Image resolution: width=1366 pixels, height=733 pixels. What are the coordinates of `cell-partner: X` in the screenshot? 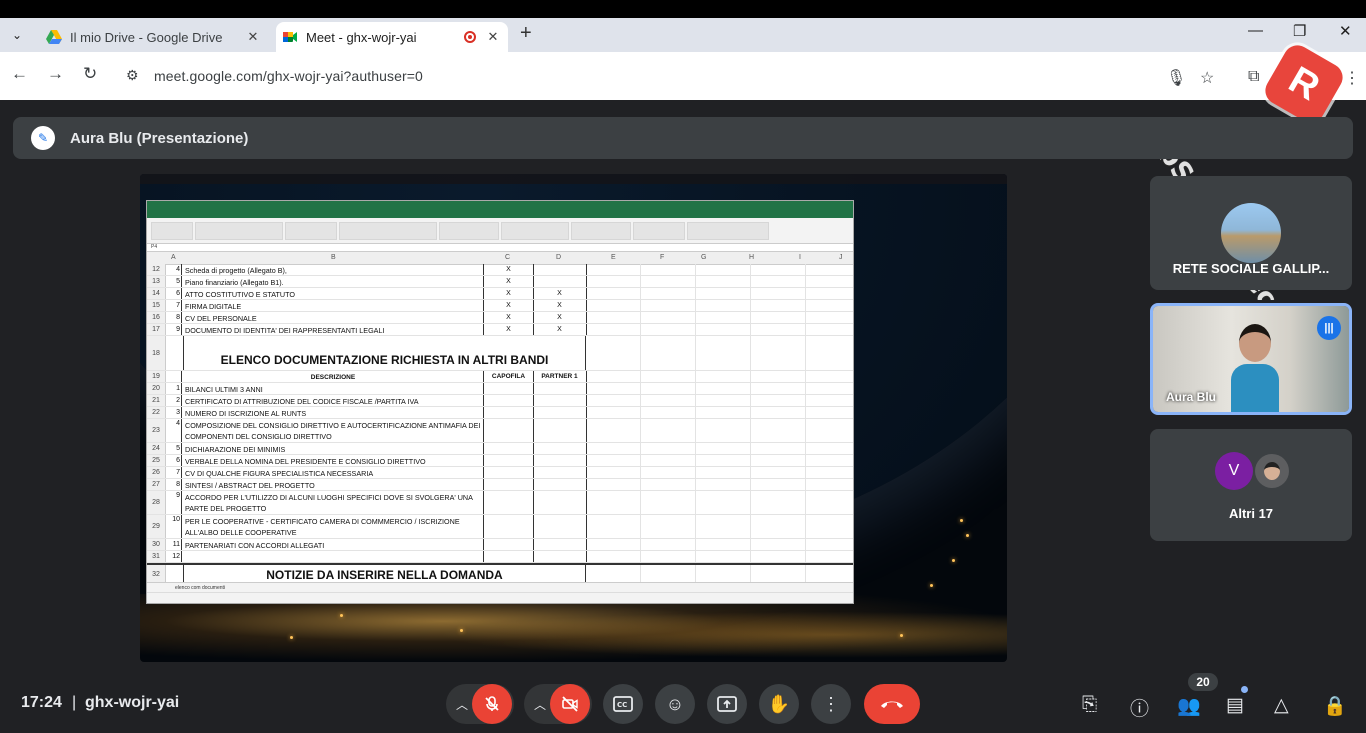 It's located at (560, 317).